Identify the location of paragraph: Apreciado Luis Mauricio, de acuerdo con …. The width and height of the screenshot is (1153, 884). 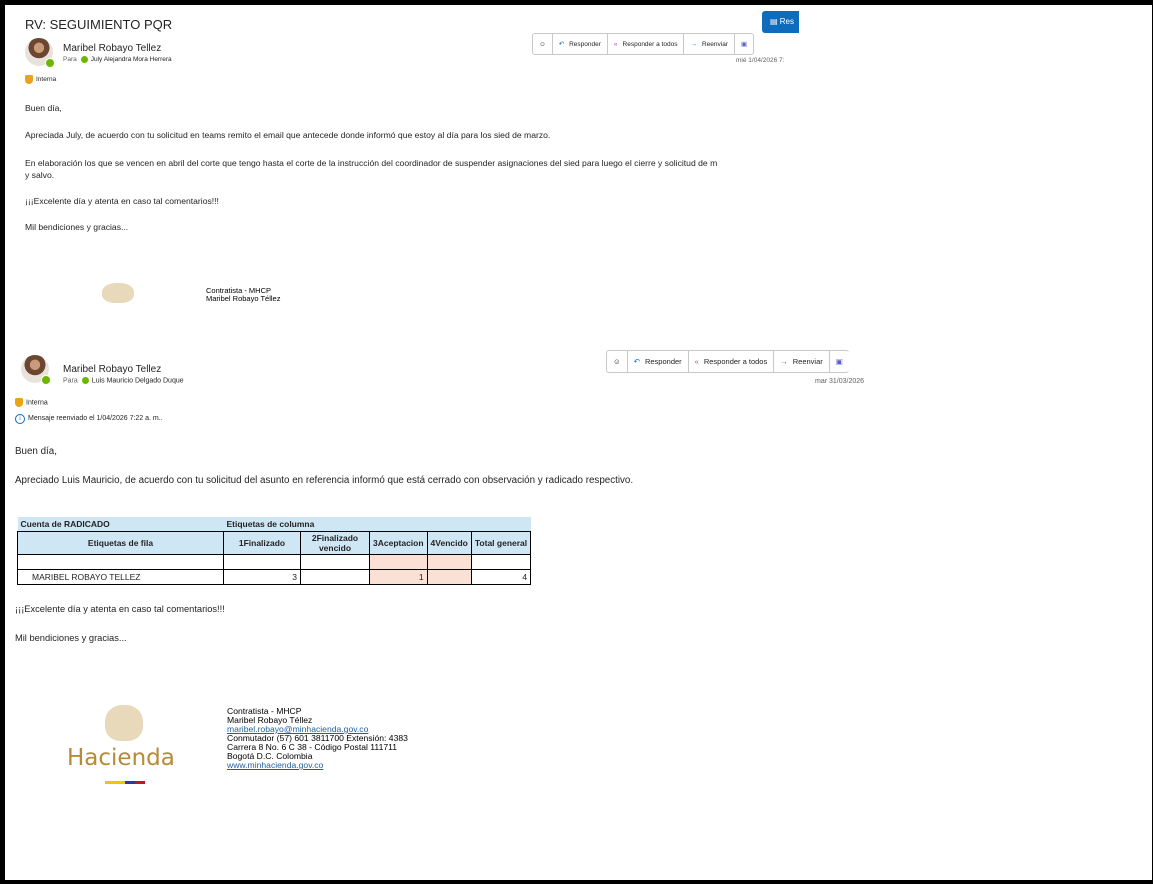
(324, 480).